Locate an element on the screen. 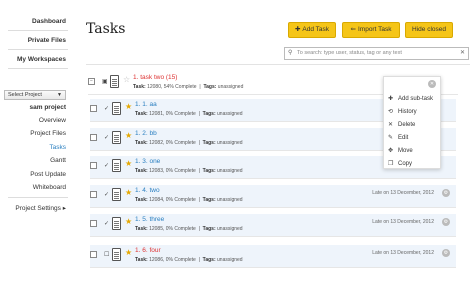 The height and width of the screenshot is (281, 474). sidebar-item-gantt: Gantt is located at coordinates (58, 160).